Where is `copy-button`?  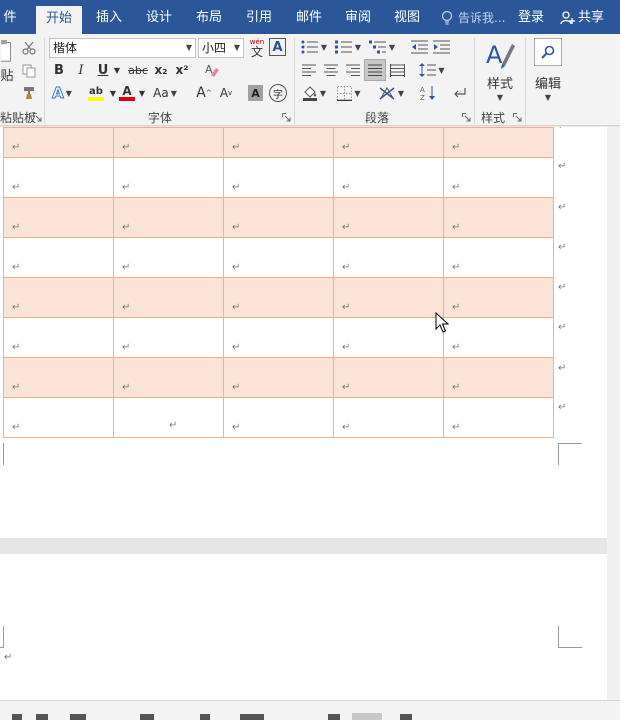
copy-button is located at coordinates (29, 71).